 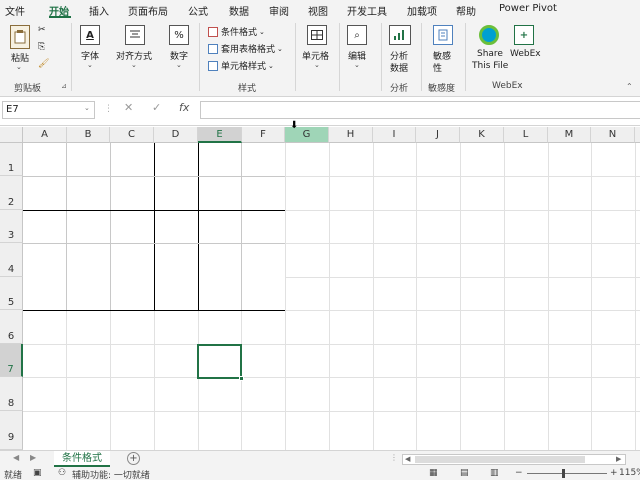 What do you see at coordinates (500, 459) in the screenshot?
I see `scrollbar-thumb` at bounding box center [500, 459].